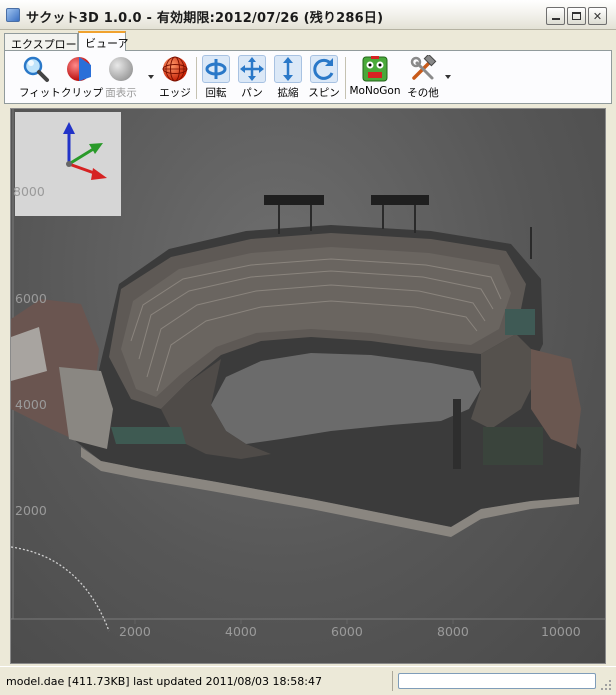  Describe the element at coordinates (555, 19) in the screenshot. I see `minimize-icon` at that location.